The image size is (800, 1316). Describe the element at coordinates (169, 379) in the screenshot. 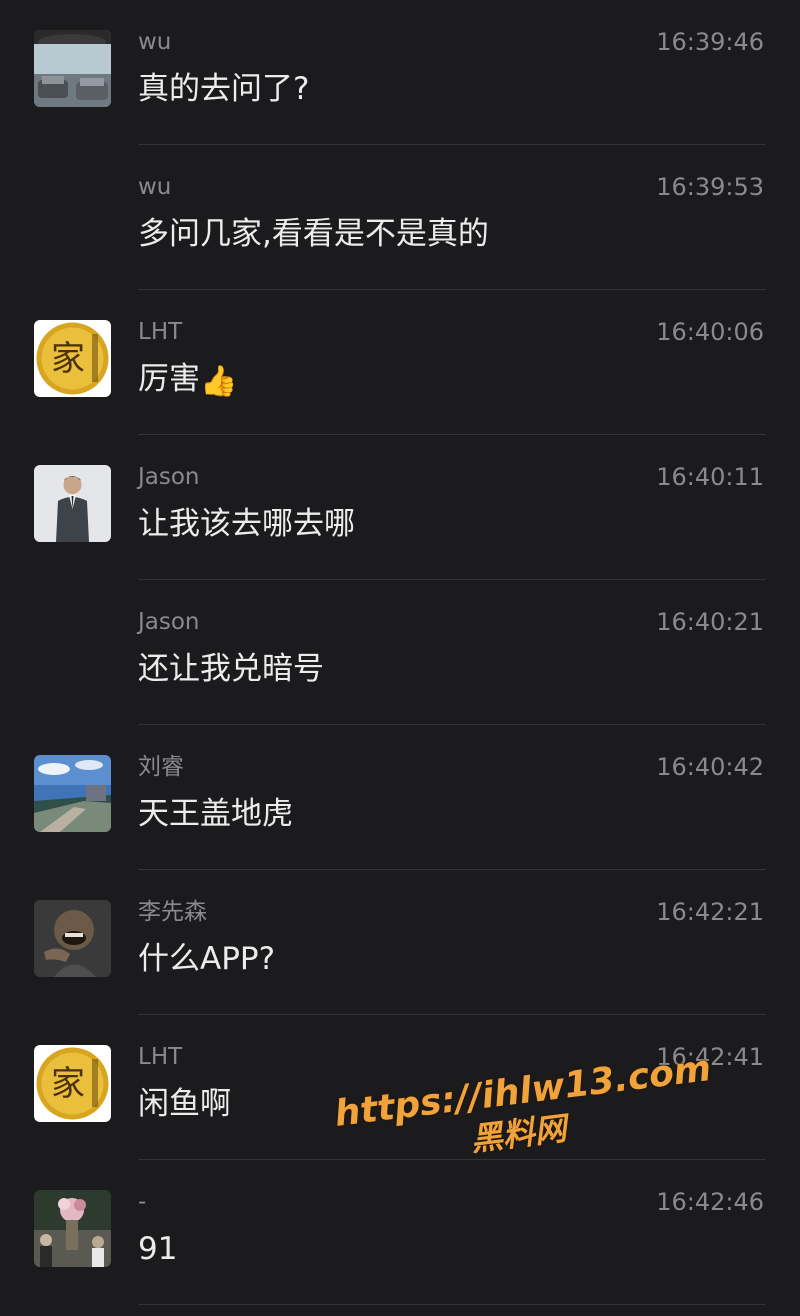

I see `message-text-content: 厉害` at that location.